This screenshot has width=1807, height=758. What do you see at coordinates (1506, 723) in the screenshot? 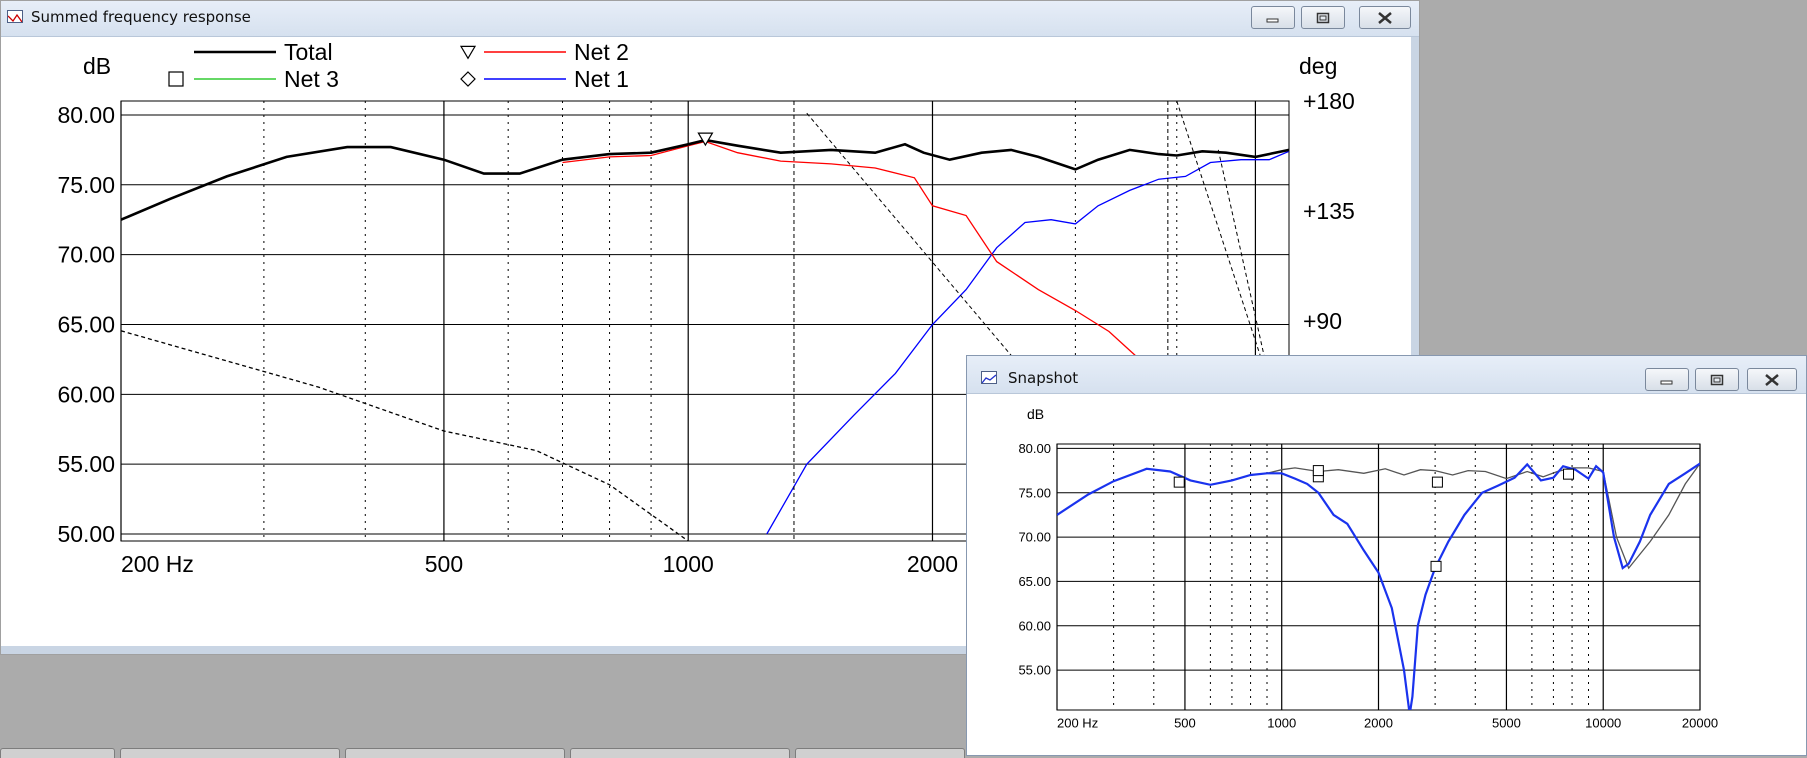
I see `x-tick-label: 5000` at bounding box center [1506, 723].